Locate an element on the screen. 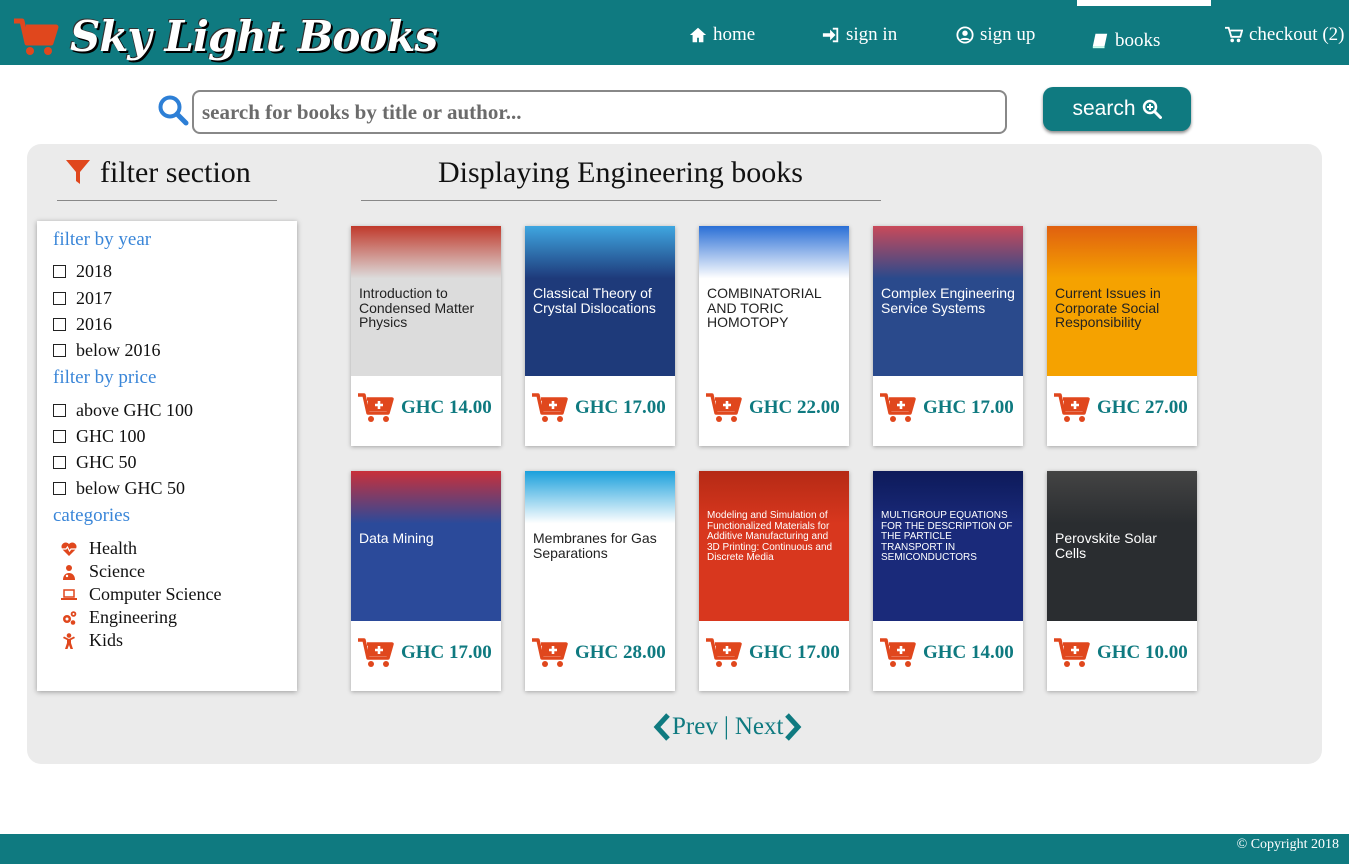  book-cover-title: Perovskite Solar Cells is located at coordinates (1106, 545).